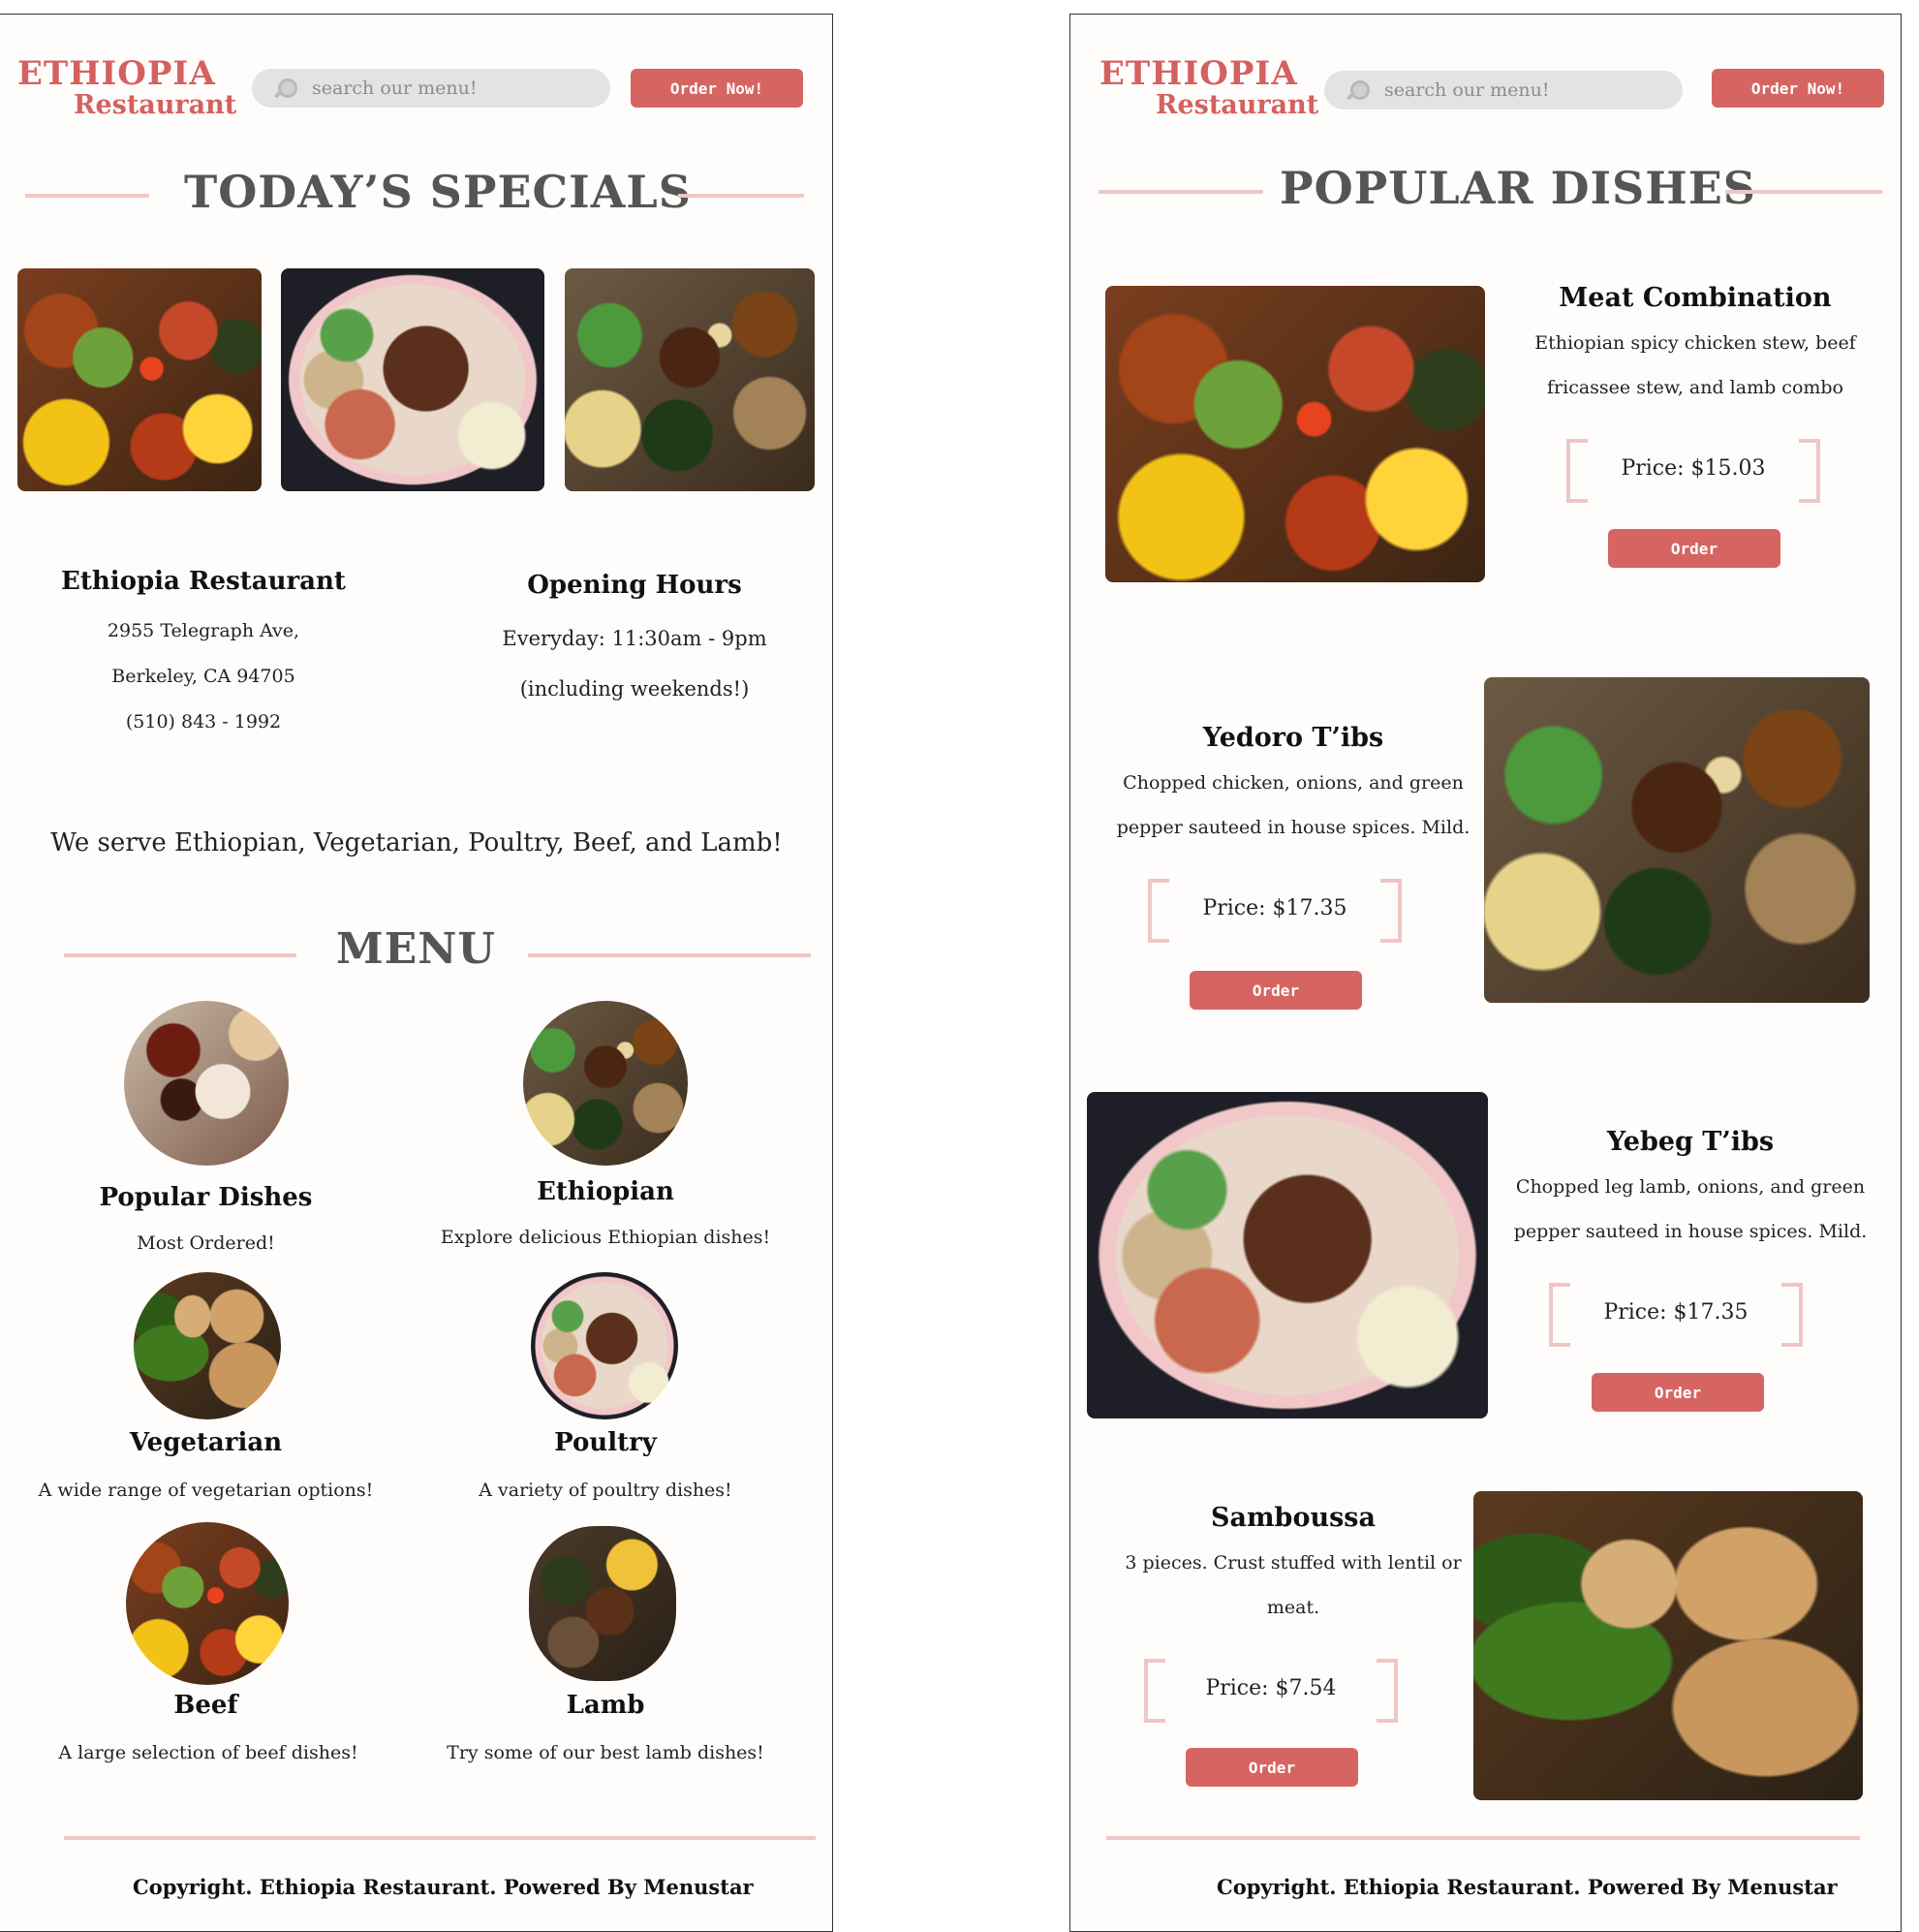 The width and height of the screenshot is (1919, 1932). What do you see at coordinates (204, 721) in the screenshot?
I see `info-phone: (510) 843 - 1992` at bounding box center [204, 721].